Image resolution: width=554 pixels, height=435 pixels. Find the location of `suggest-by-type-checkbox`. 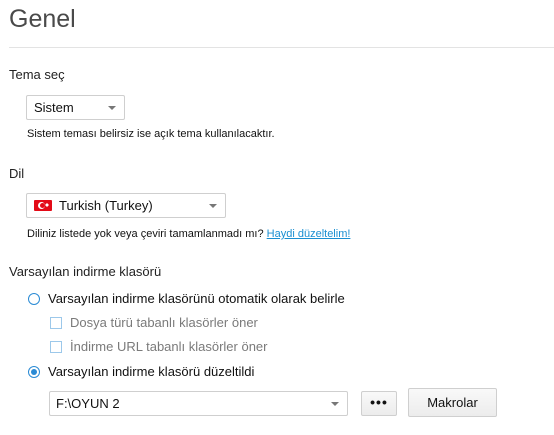

suggest-by-type-checkbox is located at coordinates (56, 322).